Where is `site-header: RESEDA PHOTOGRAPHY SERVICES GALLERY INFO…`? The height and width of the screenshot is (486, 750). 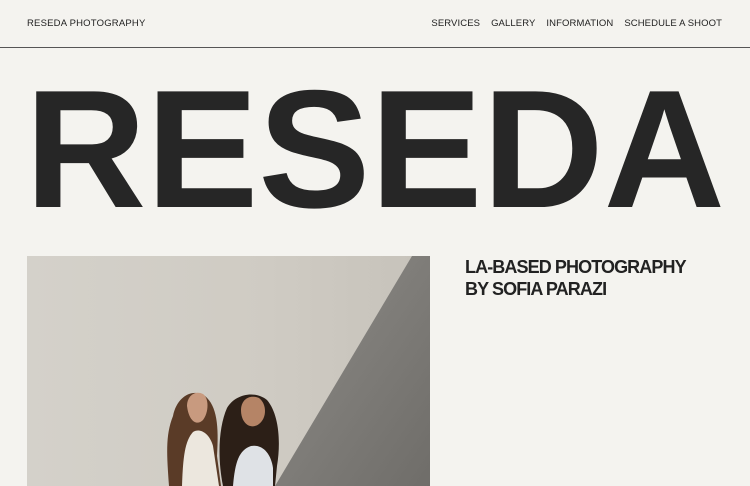 site-header: RESEDA PHOTOGRAPHY SERVICES GALLERY INFO… is located at coordinates (375, 24).